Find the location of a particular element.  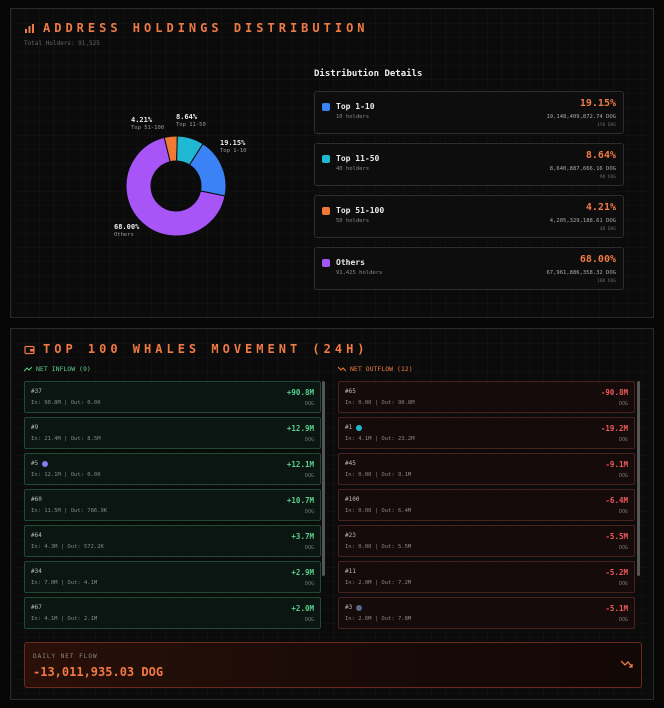

donut-label-top-11-50: 8.64% Top 11-50 is located at coordinates (191, 121).